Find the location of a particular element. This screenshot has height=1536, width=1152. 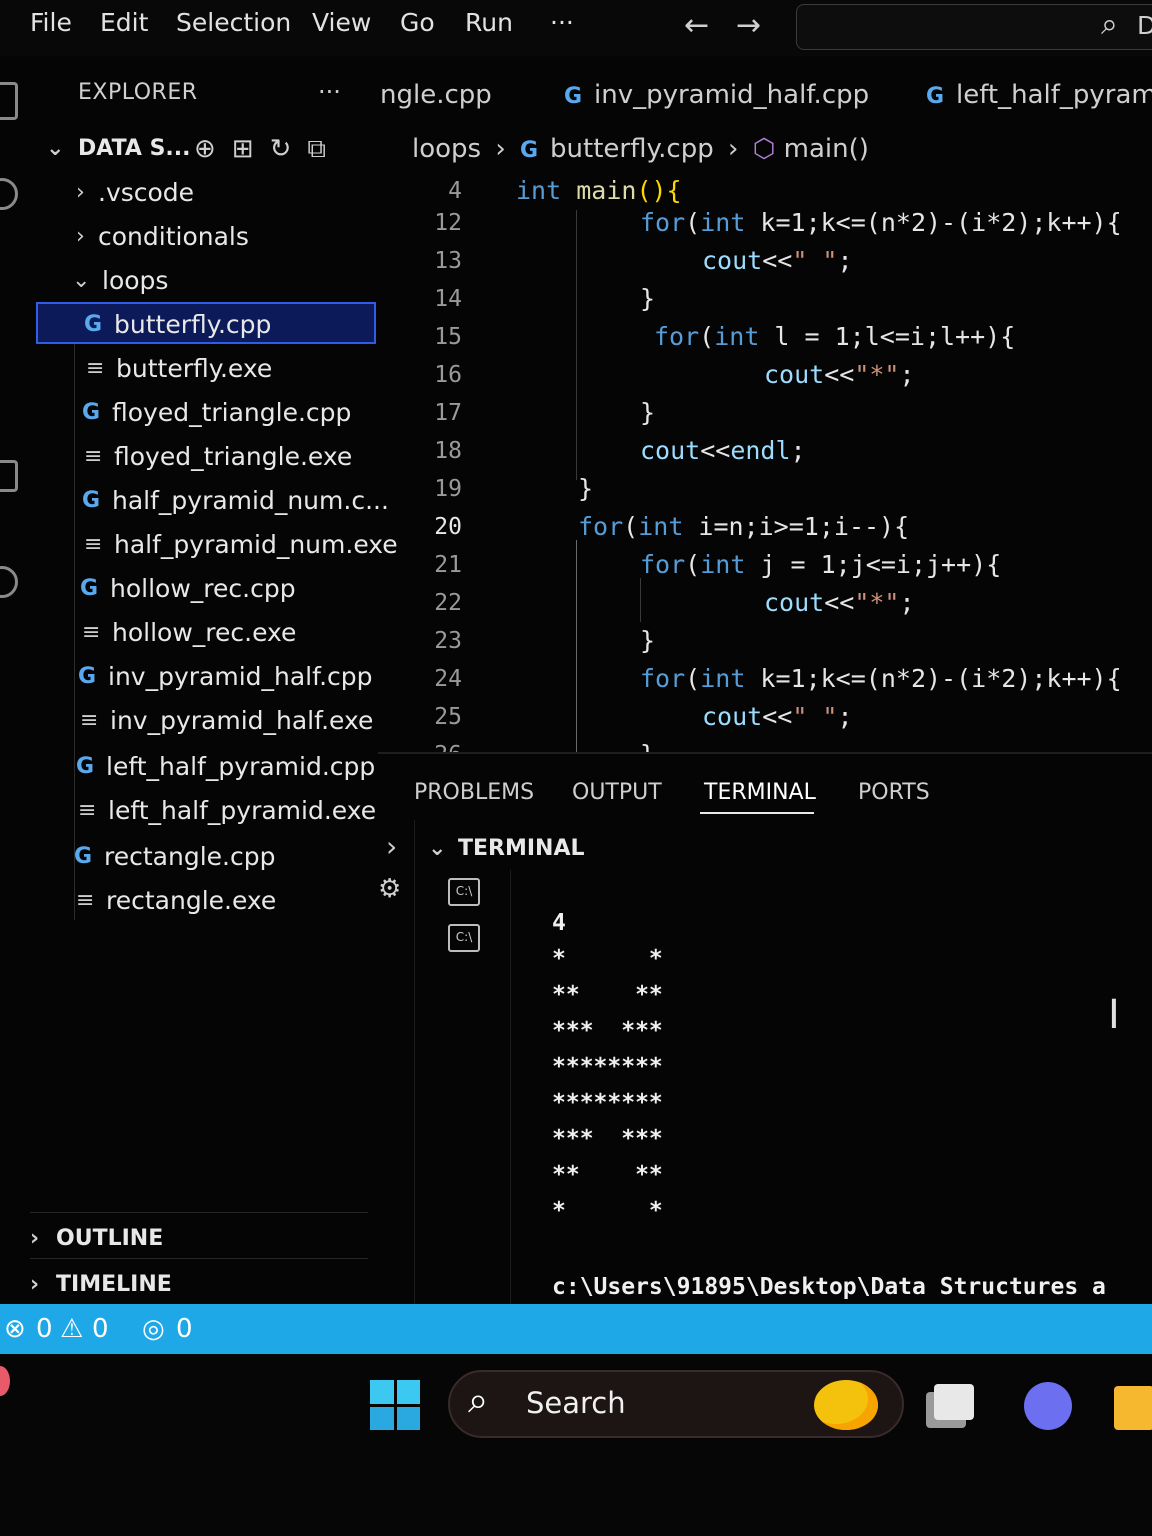

folder-vscode: › .vscode is located at coordinates (135, 192).